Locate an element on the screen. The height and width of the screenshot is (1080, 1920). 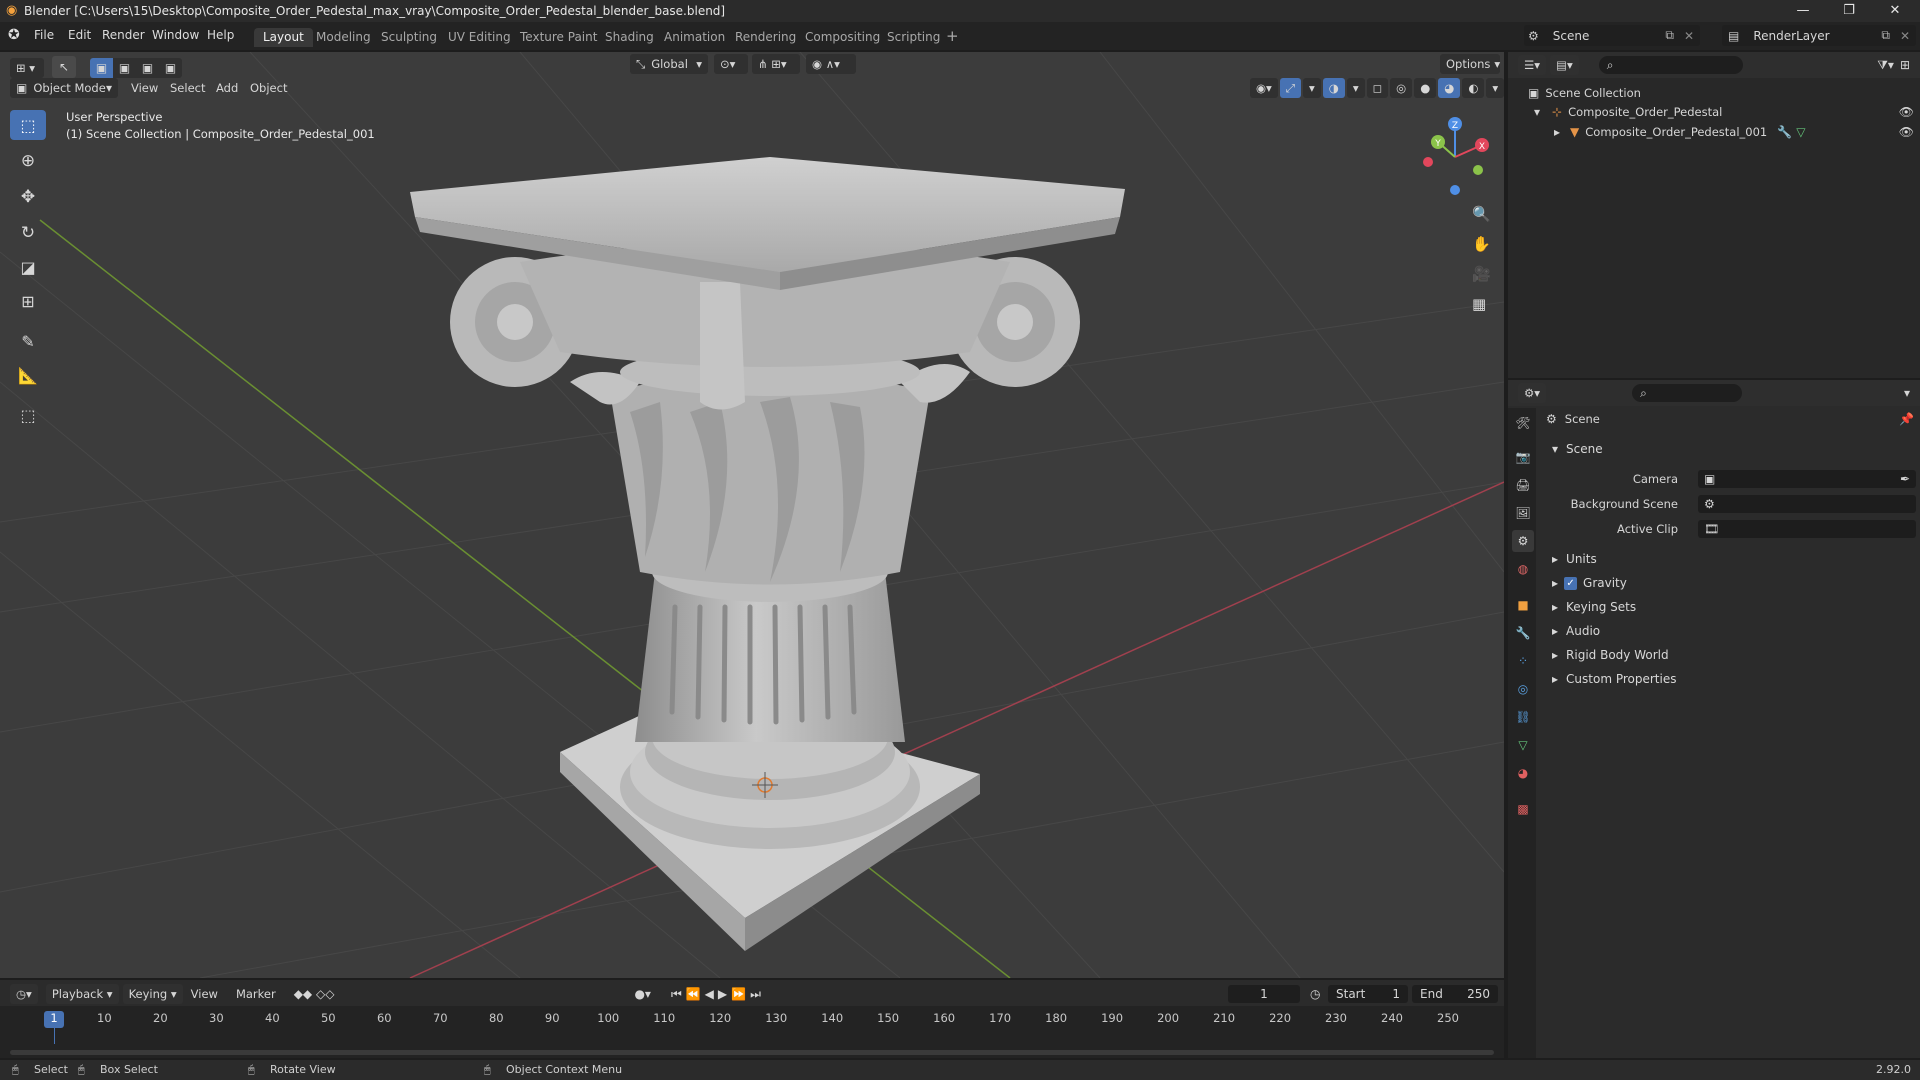
minimize-button: — is located at coordinates (1803, 11).